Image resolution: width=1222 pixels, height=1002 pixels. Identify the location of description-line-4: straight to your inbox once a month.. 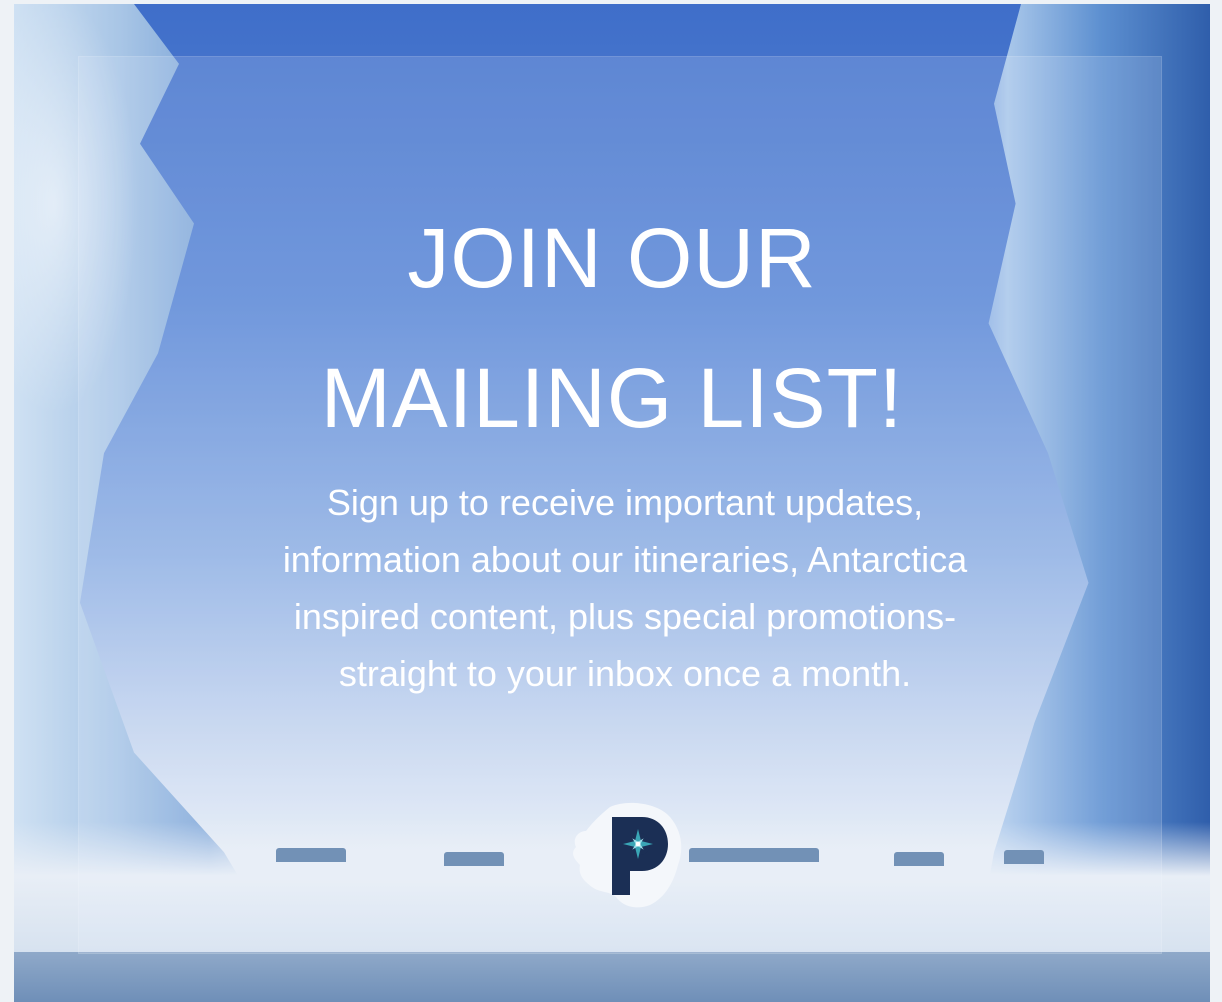
(625, 673).